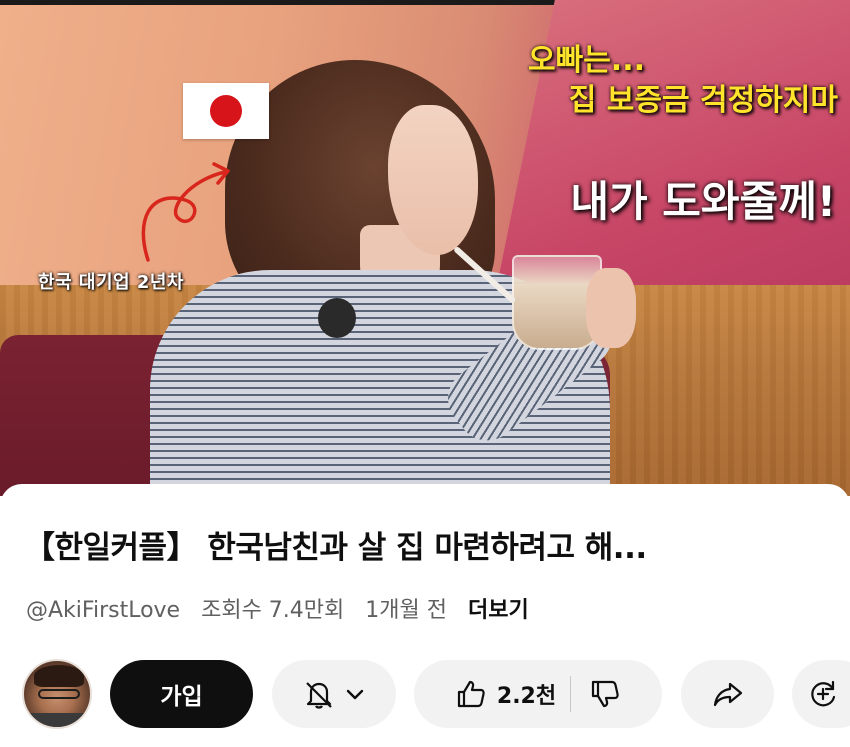 This screenshot has width=850, height=747. I want to click on action-bar: 가입 2.2천, so click(425, 695).